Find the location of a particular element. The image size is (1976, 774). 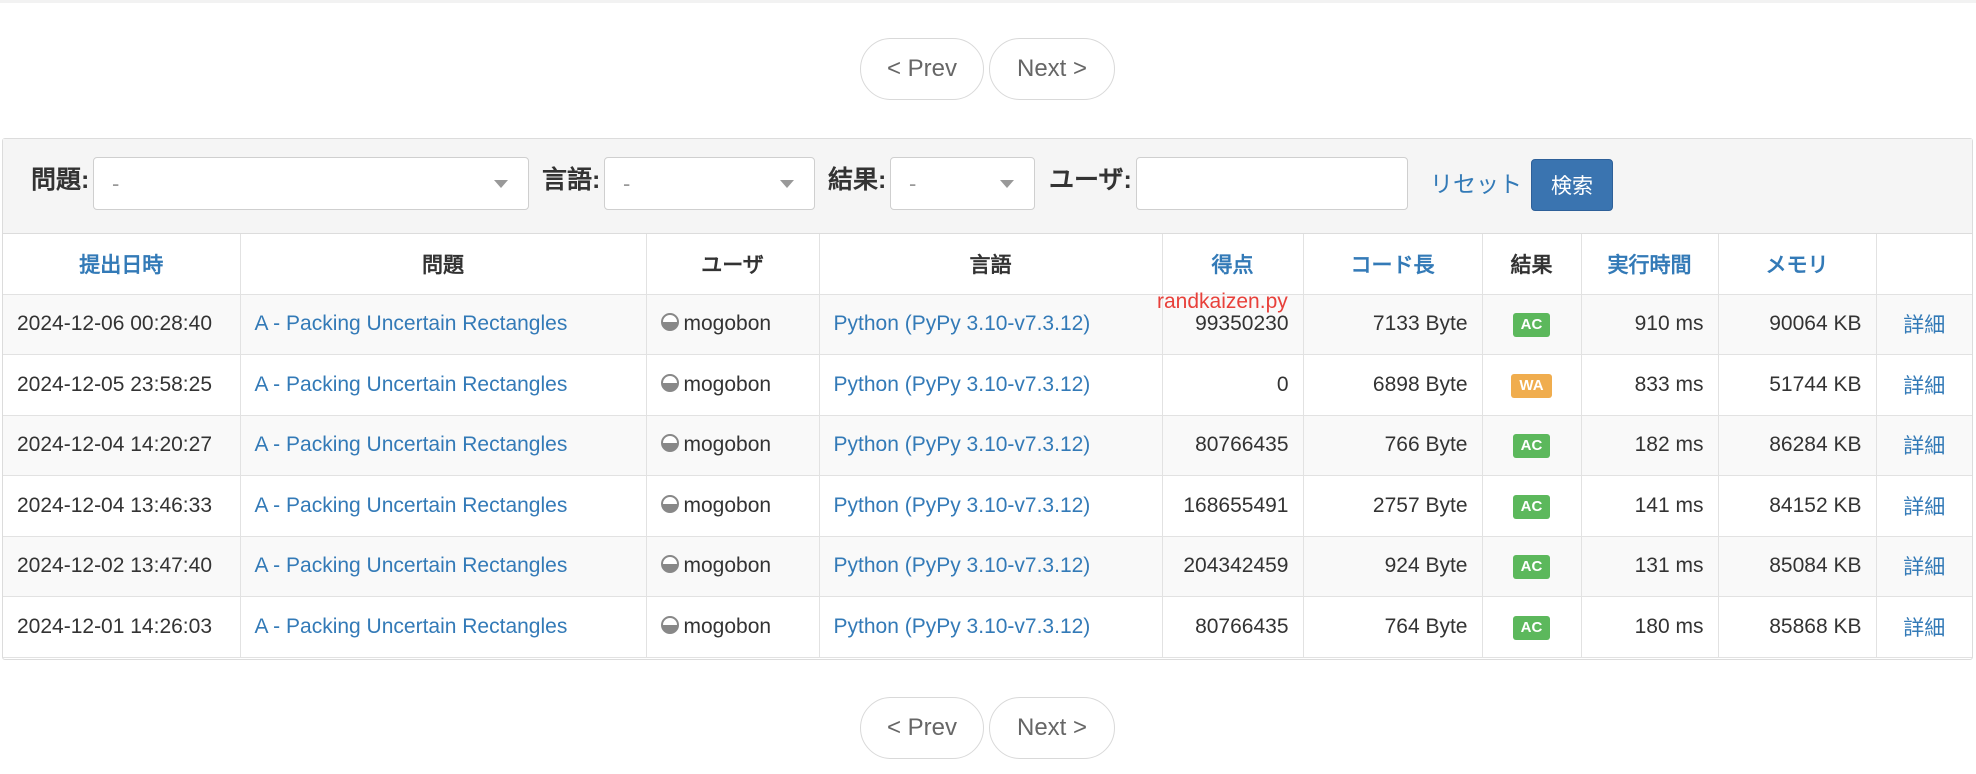

search-button: 検索 is located at coordinates (1572, 185).